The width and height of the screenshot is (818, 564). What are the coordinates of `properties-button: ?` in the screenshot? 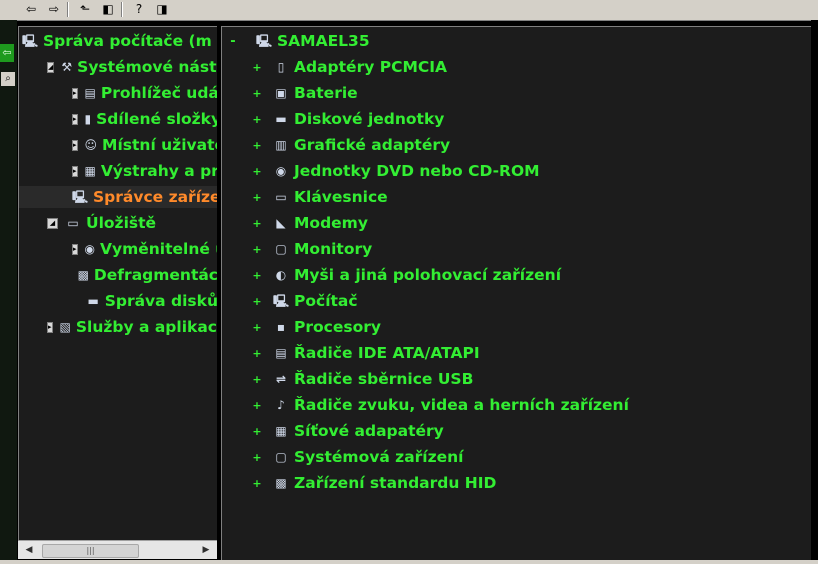 It's located at (139, 9).